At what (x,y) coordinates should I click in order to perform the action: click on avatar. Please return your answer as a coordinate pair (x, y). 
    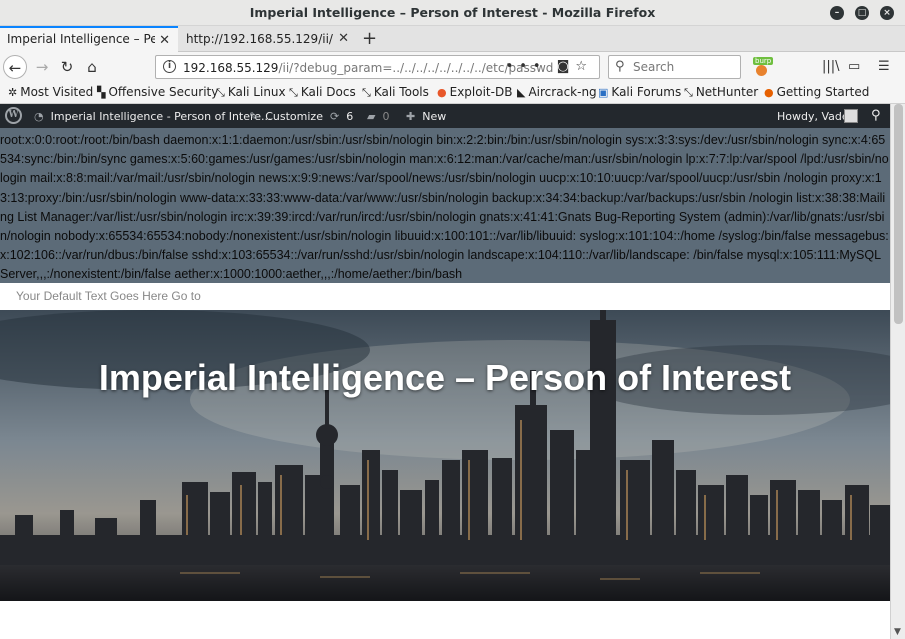
    Looking at the image, I should click on (851, 116).